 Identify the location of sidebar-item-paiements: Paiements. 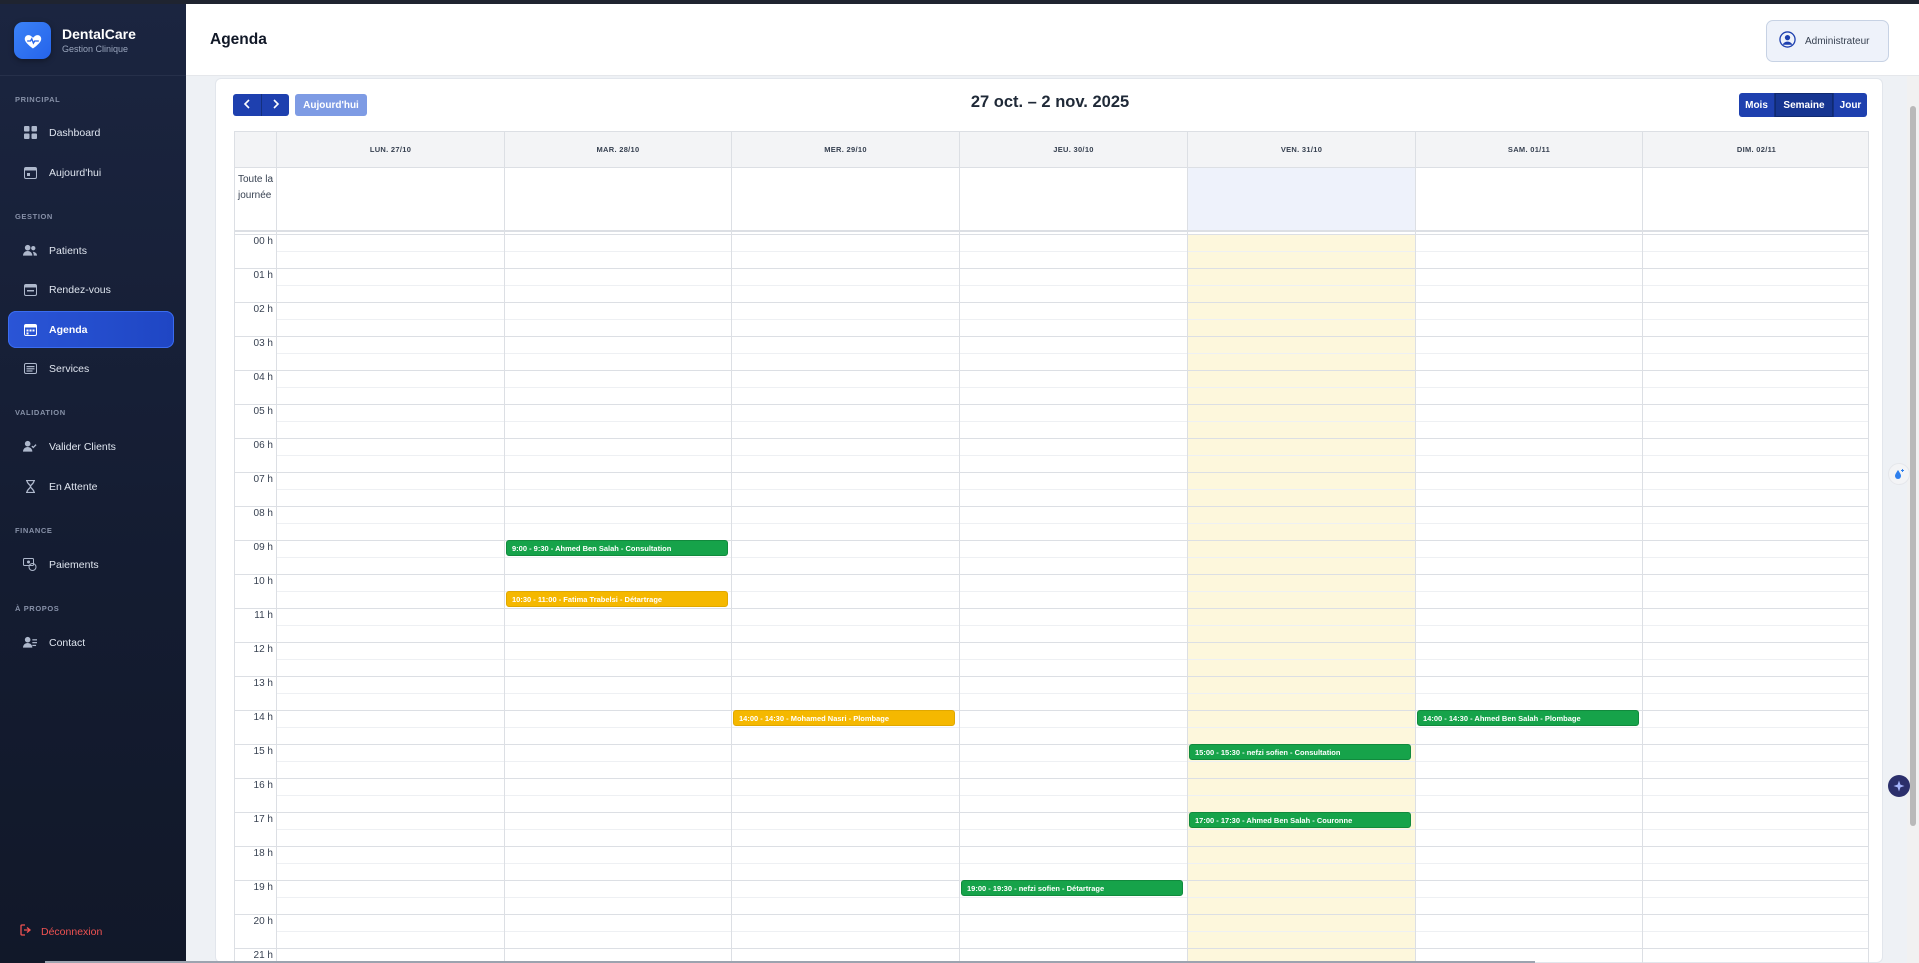
(91, 564).